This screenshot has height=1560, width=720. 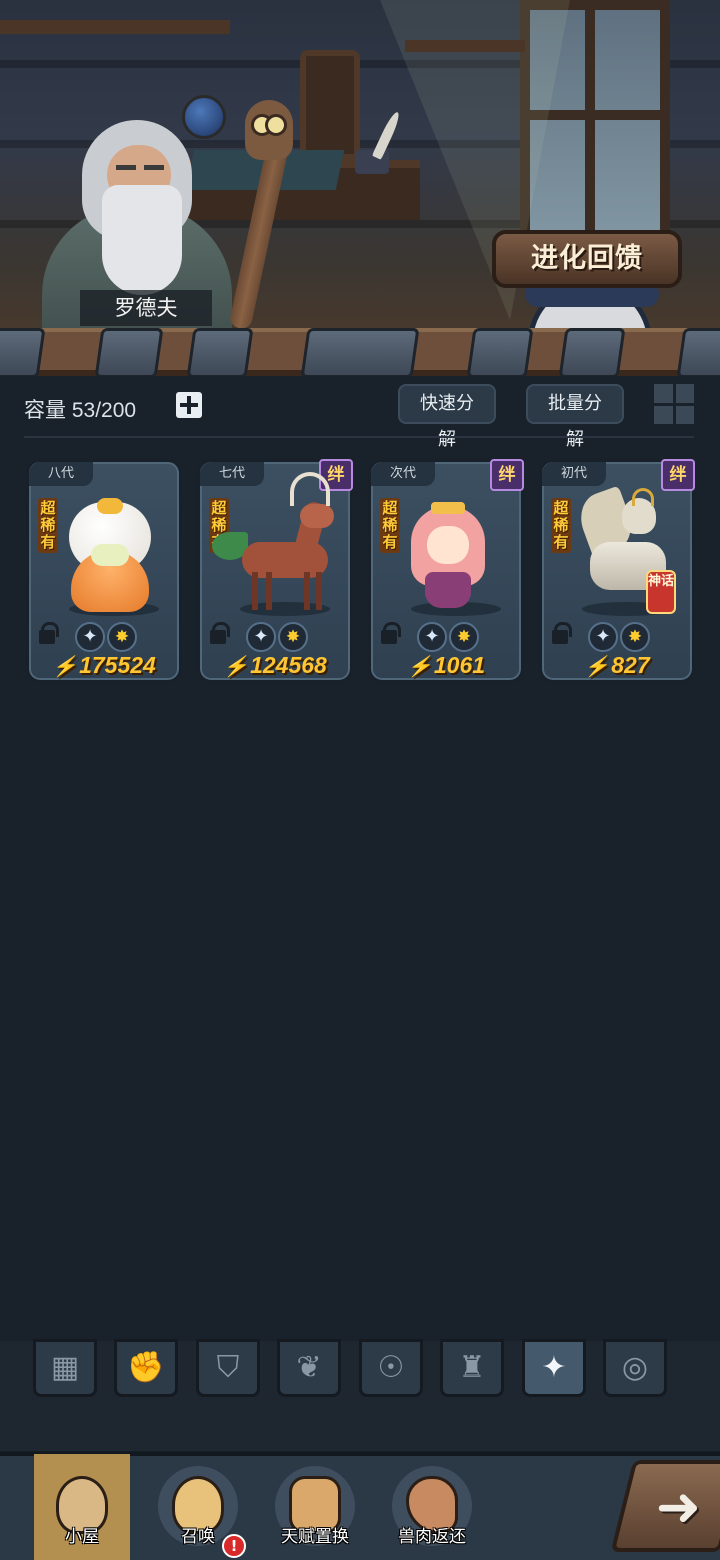 I want to click on capacity-label: 容量 53/200, so click(x=80, y=410).